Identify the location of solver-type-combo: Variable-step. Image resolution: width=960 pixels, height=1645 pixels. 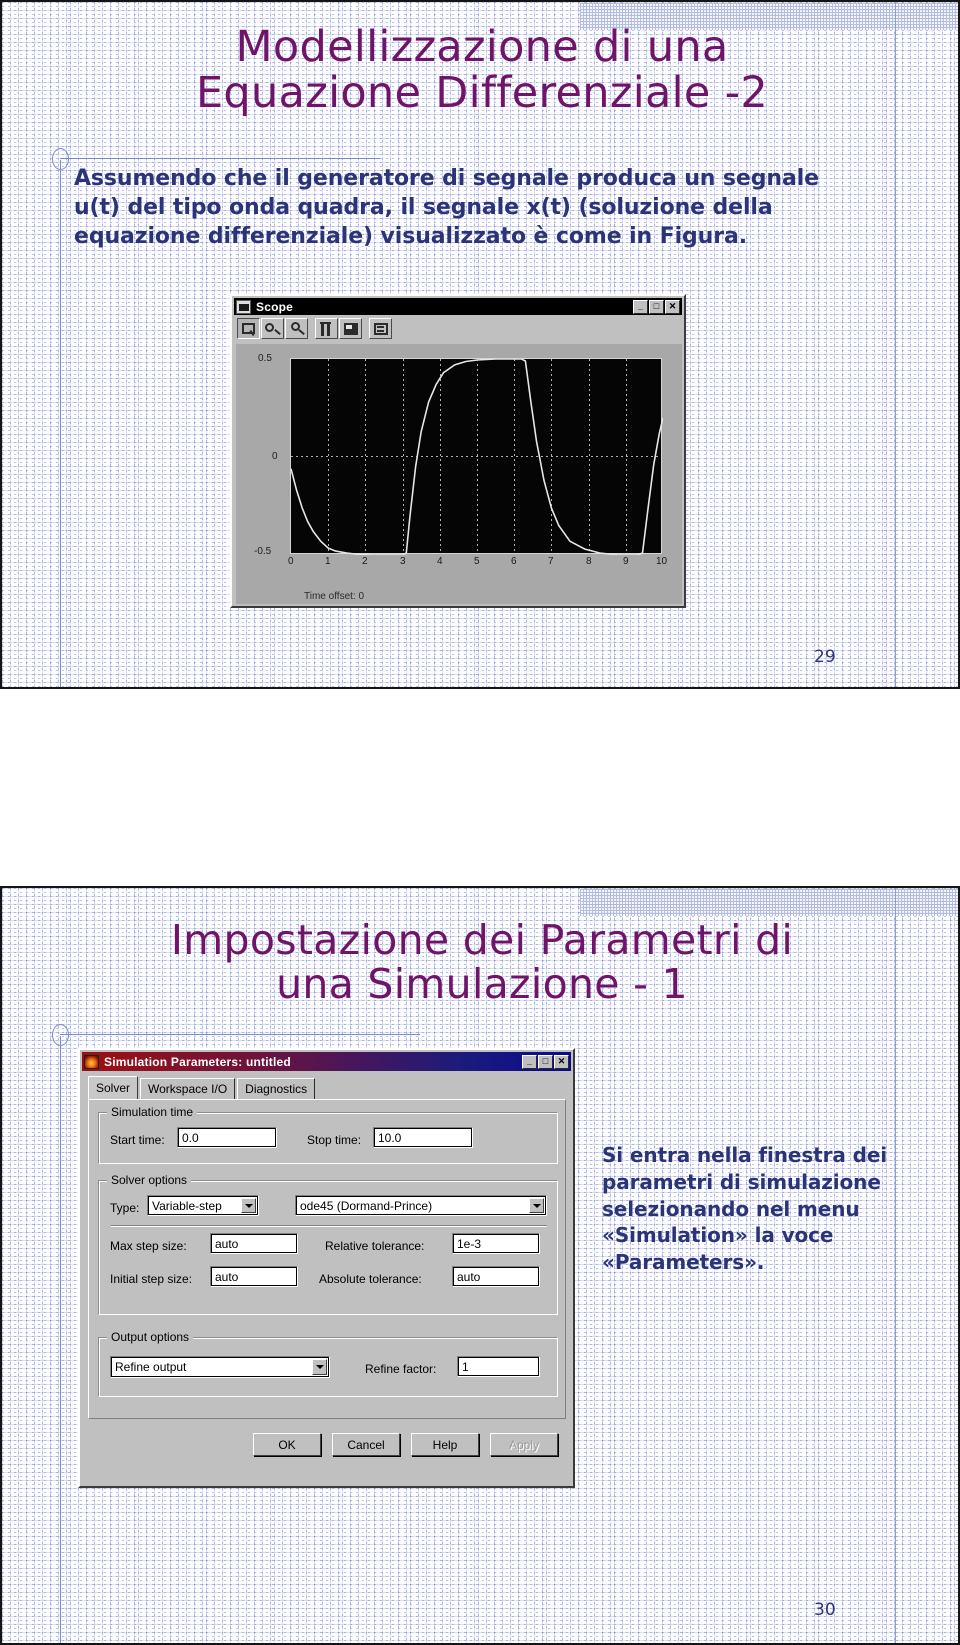
(203, 1205).